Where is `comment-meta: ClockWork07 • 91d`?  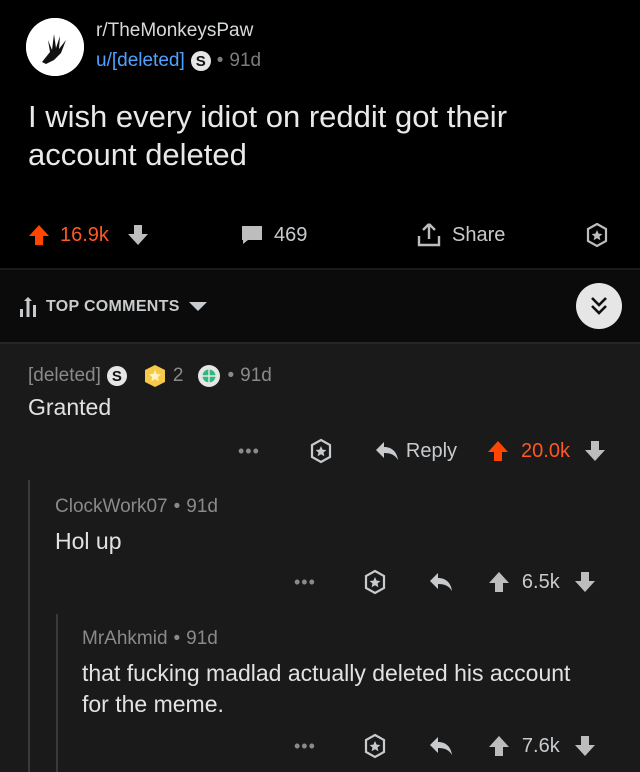
comment-meta: ClockWork07 • 91d is located at coordinates (136, 507).